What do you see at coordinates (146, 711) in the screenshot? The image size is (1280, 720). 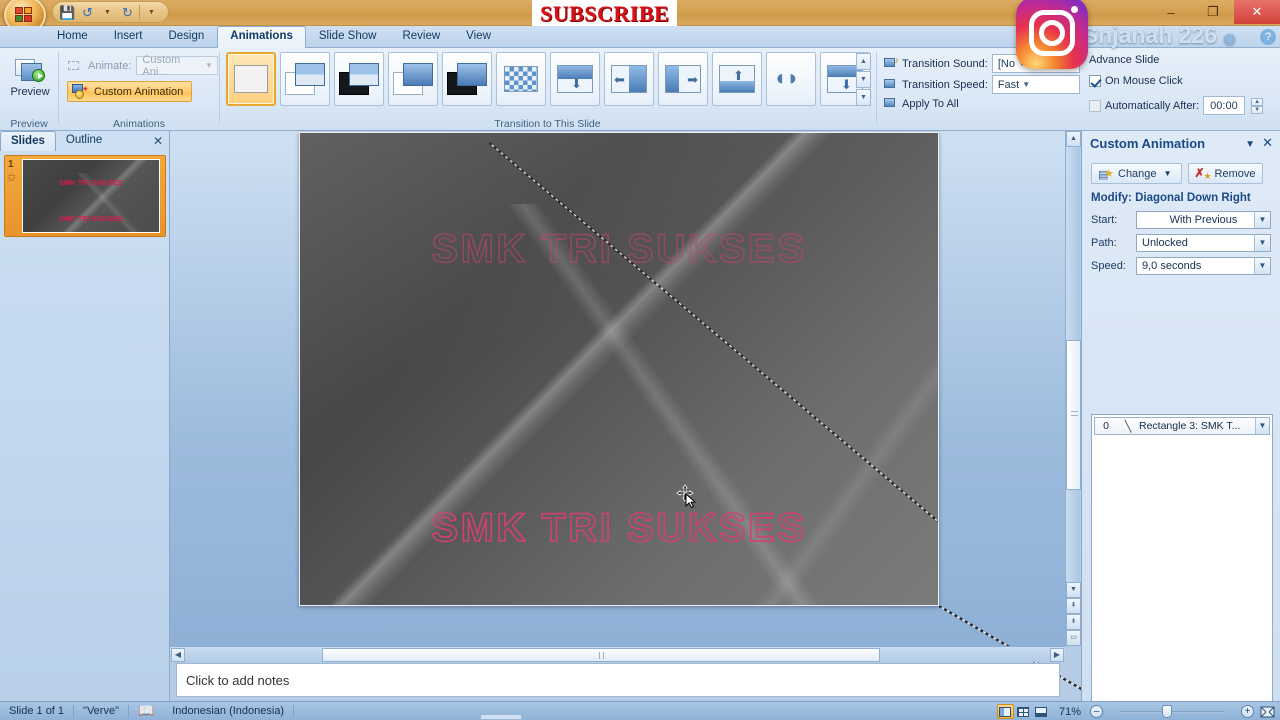 I see `spellcheck-icon: 📖` at bounding box center [146, 711].